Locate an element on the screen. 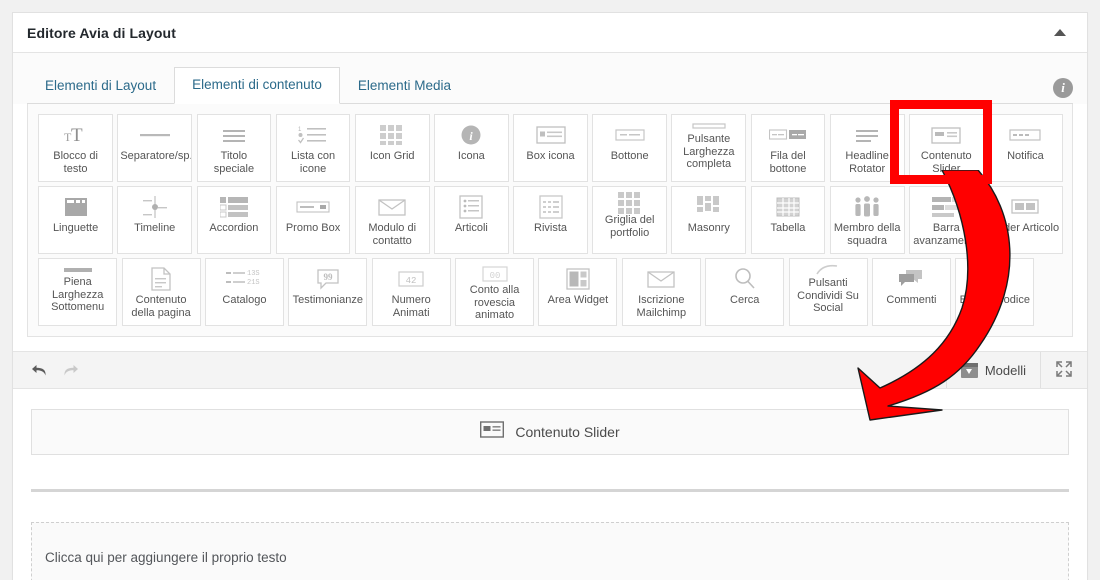  countdown-icon: 00 is located at coordinates (494, 274).